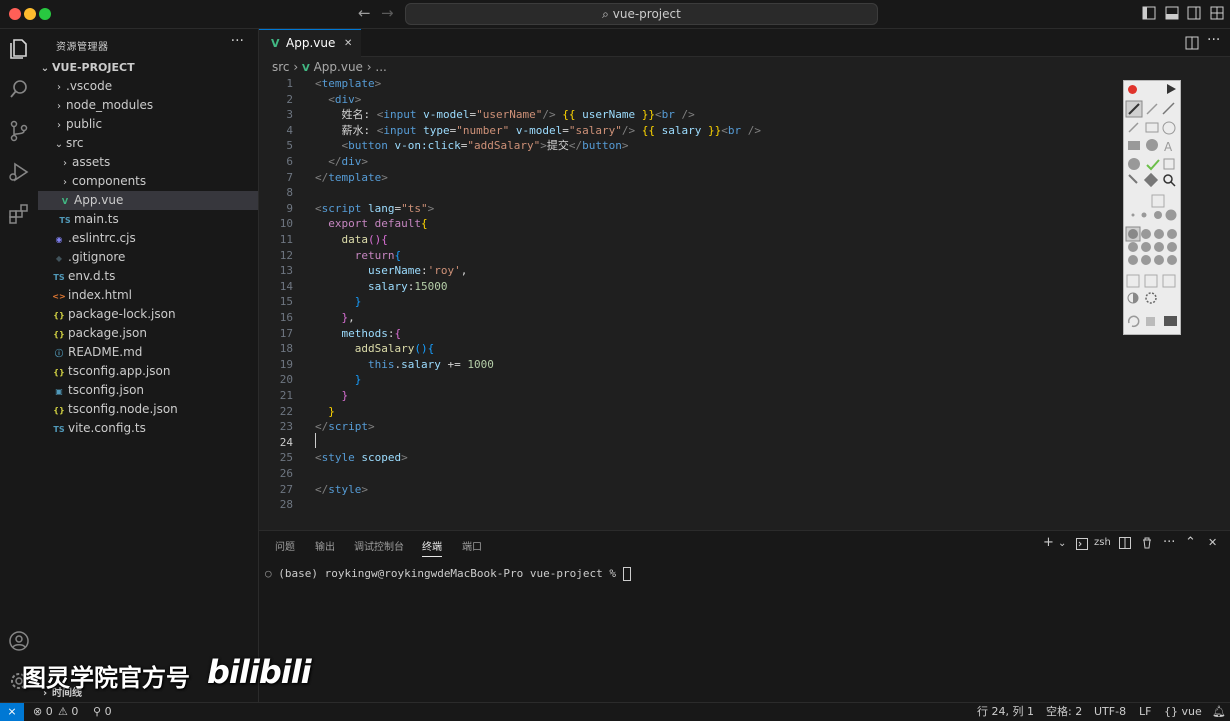 The image size is (1230, 721). Describe the element at coordinates (286, 286) in the screenshot. I see `line-number: 14` at that location.